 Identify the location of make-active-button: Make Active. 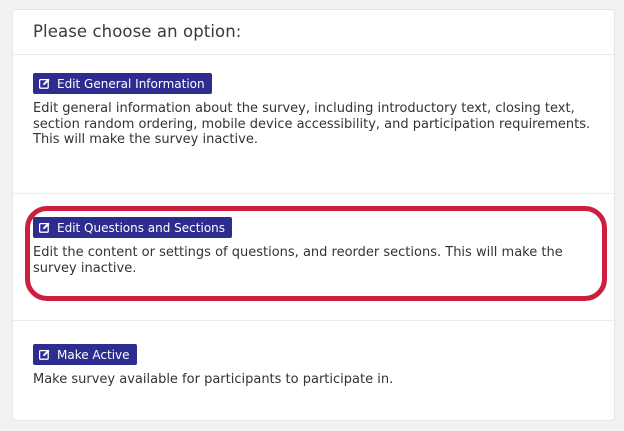
(85, 354).